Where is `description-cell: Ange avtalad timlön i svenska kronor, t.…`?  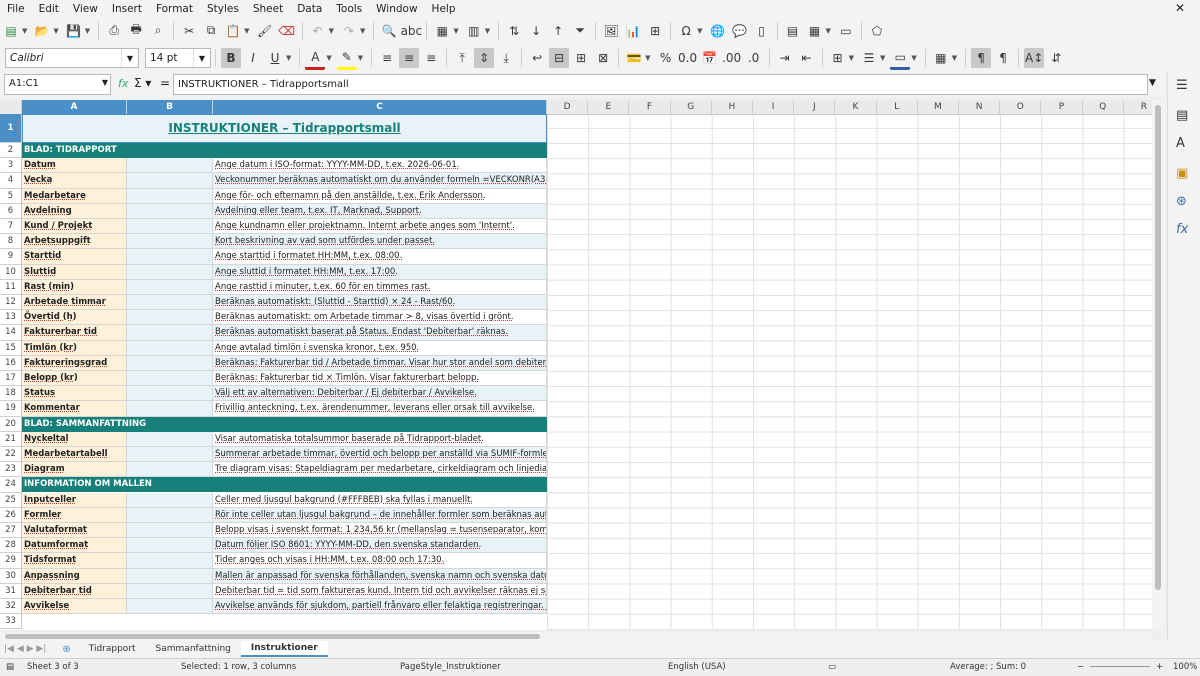 description-cell: Ange avtalad timlön i svenska kronor, t.… is located at coordinates (380, 348).